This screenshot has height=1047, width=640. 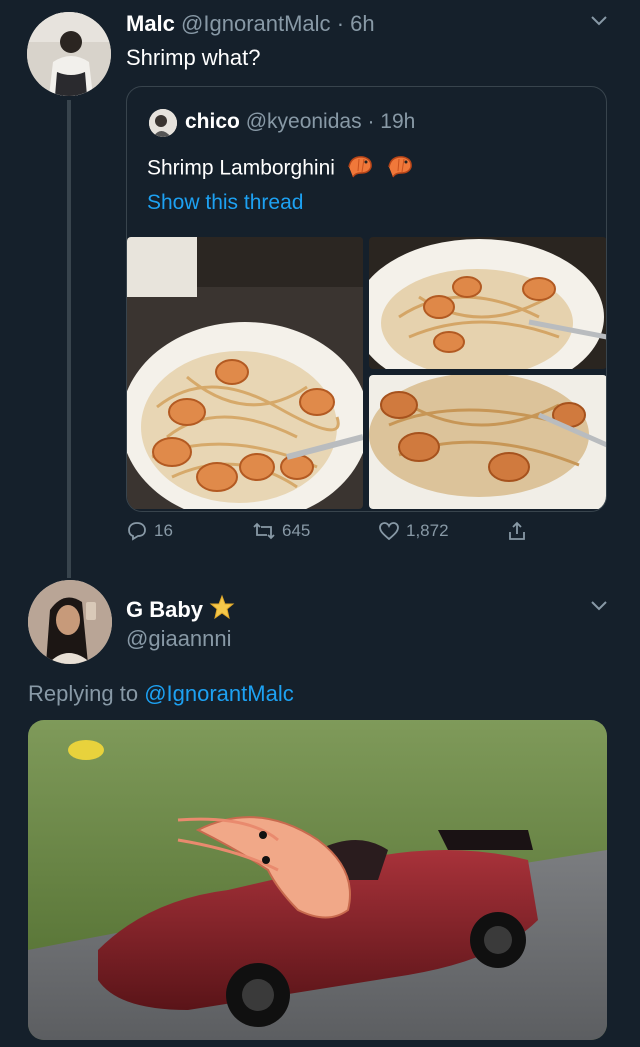 What do you see at coordinates (225, 203) in the screenshot?
I see `show-thread-link: Show this thread` at bounding box center [225, 203].